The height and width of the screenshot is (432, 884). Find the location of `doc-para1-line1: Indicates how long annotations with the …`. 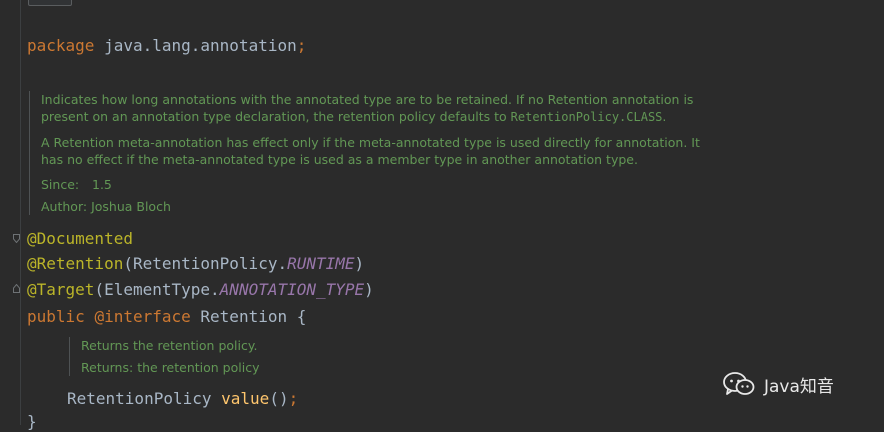

doc-para1-line1: Indicates how long annotations with the … is located at coordinates (367, 99).